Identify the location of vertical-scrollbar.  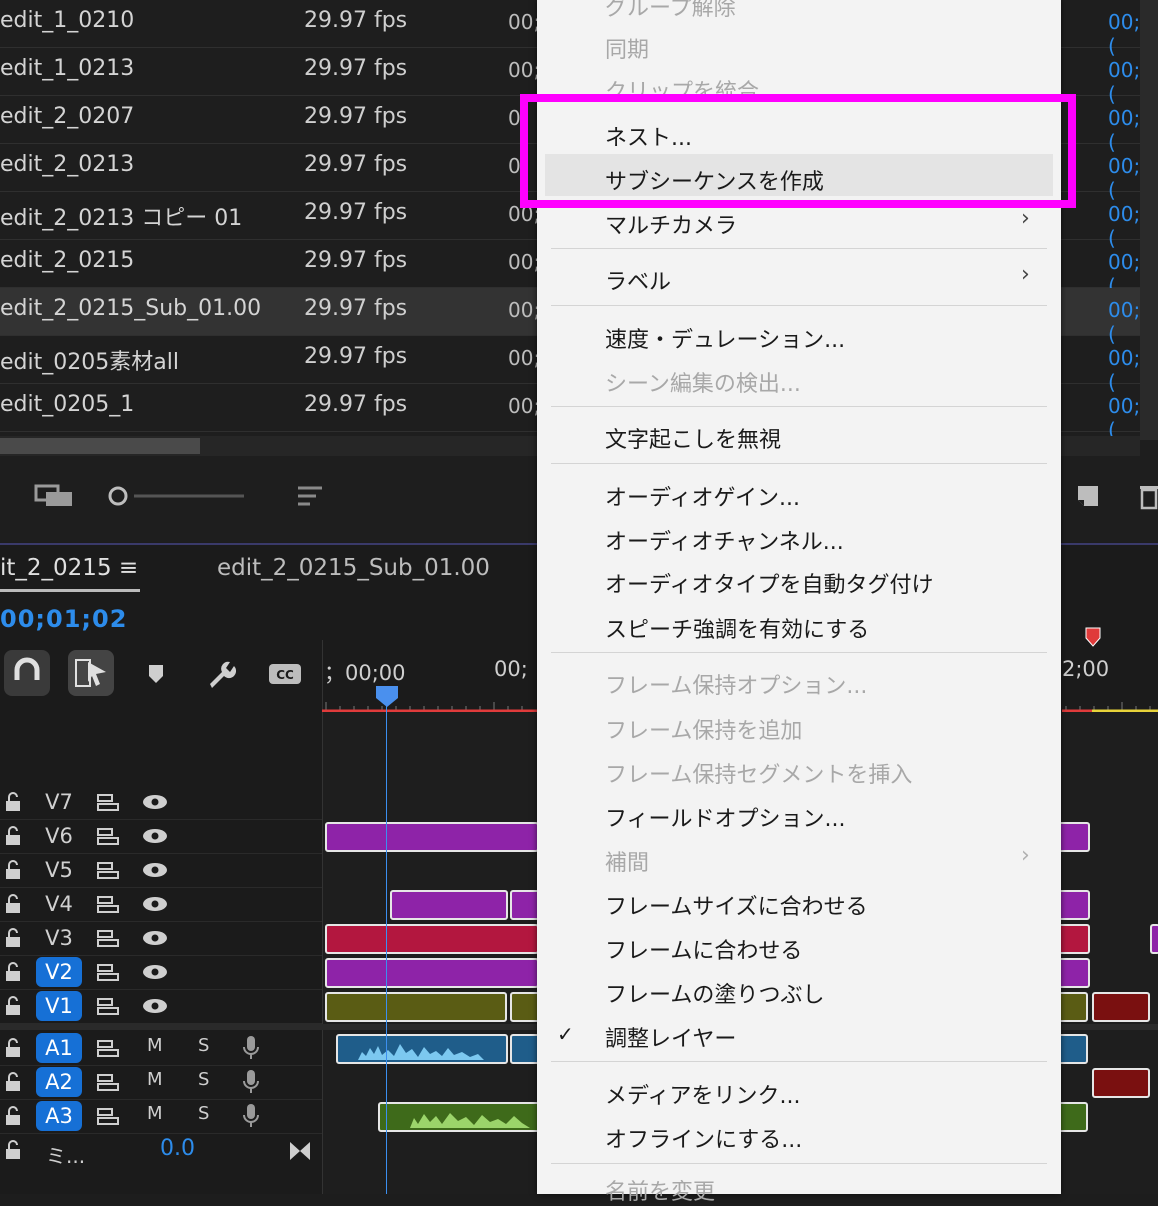
(1149, 220).